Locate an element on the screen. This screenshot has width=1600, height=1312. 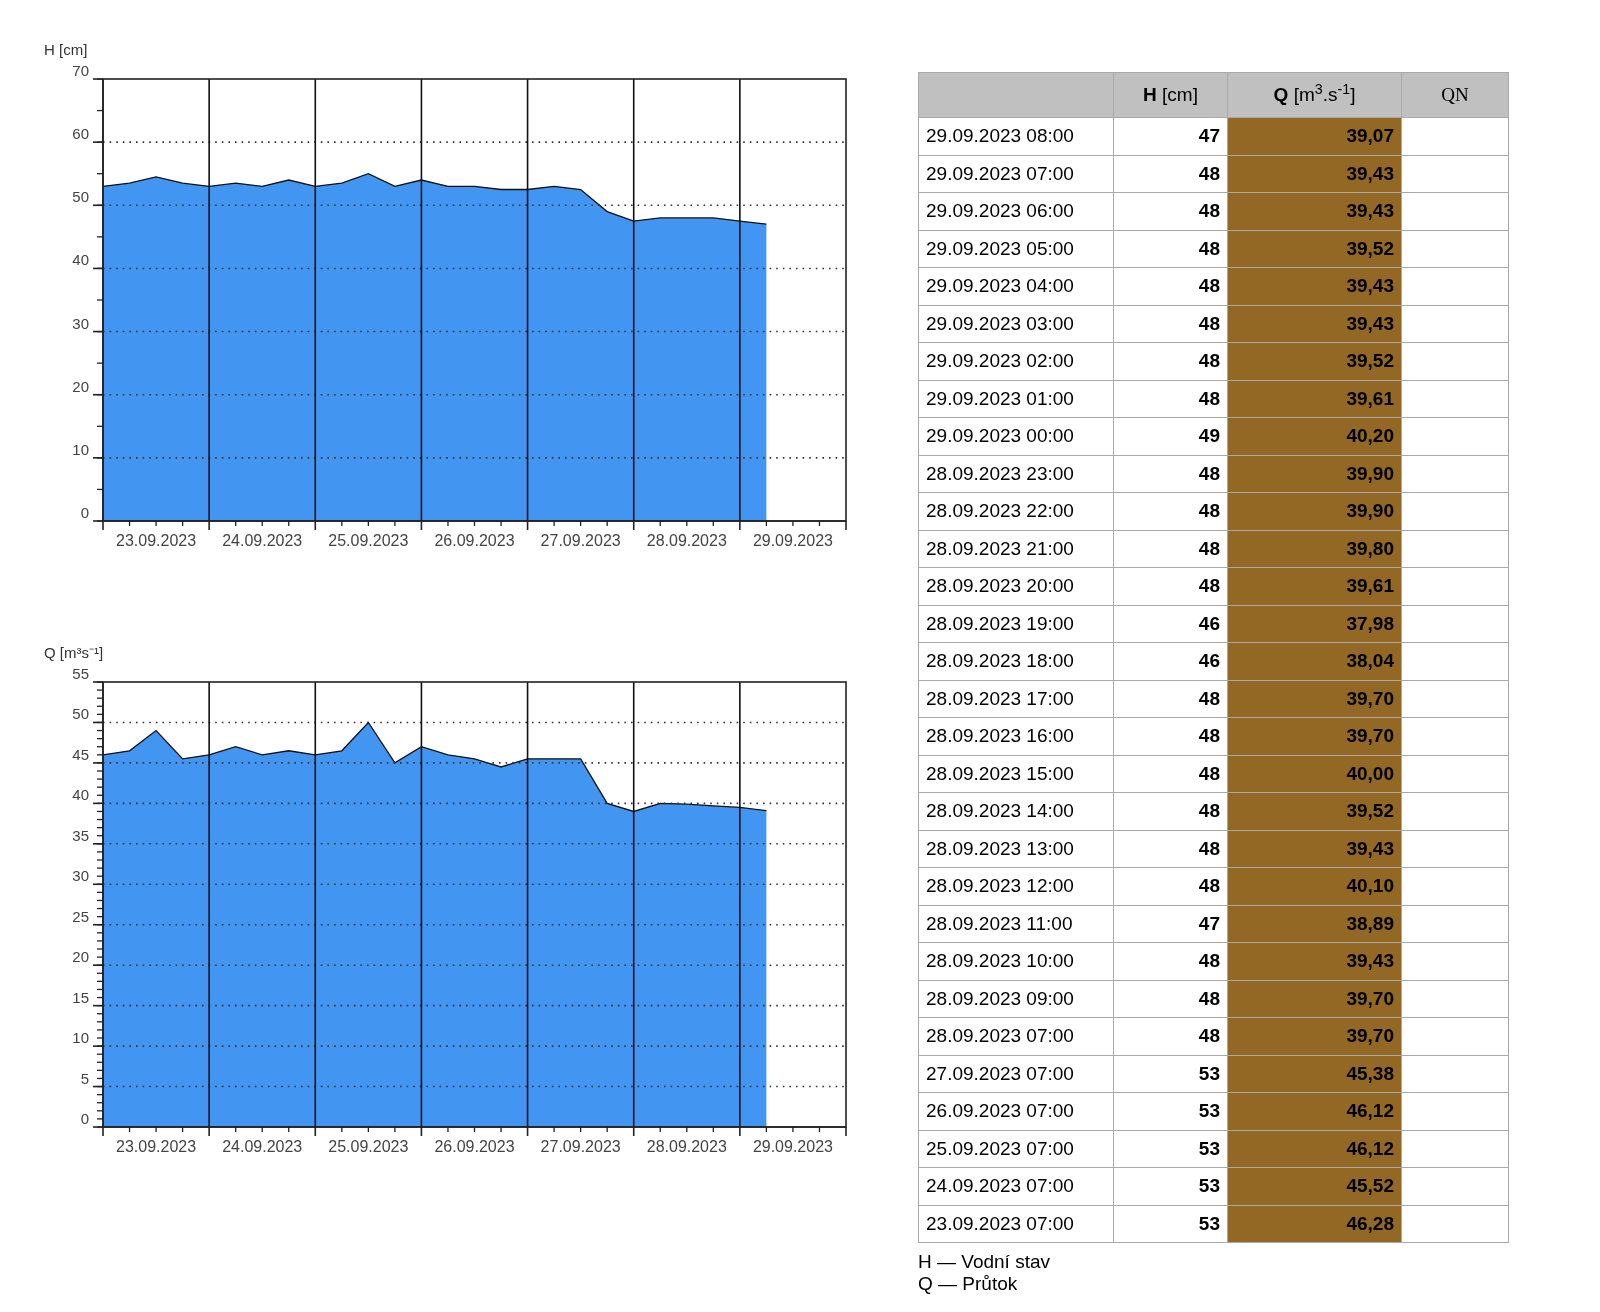
table-cell: 38,89 is located at coordinates (1314, 924).